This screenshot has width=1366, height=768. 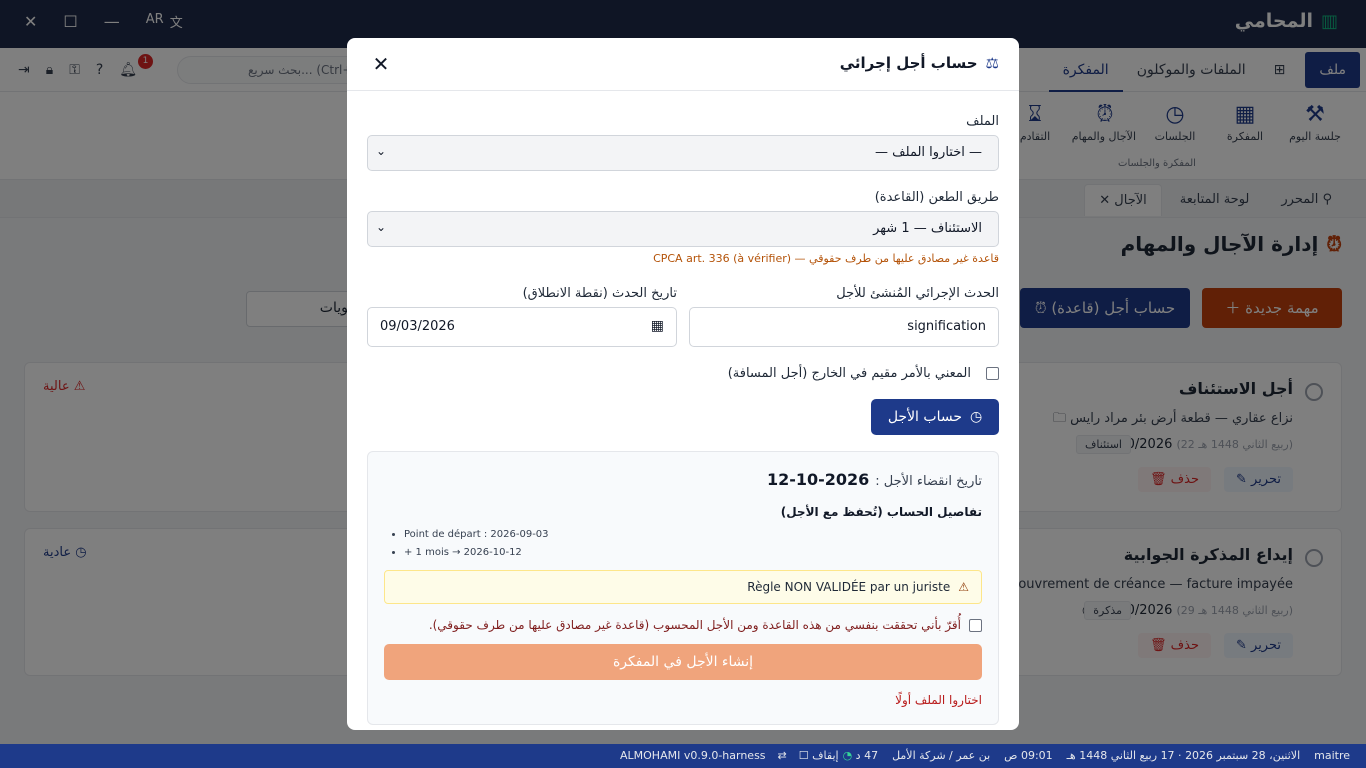 What do you see at coordinates (657, 326) in the screenshot?
I see `calendar-icon: ▦` at bounding box center [657, 326].